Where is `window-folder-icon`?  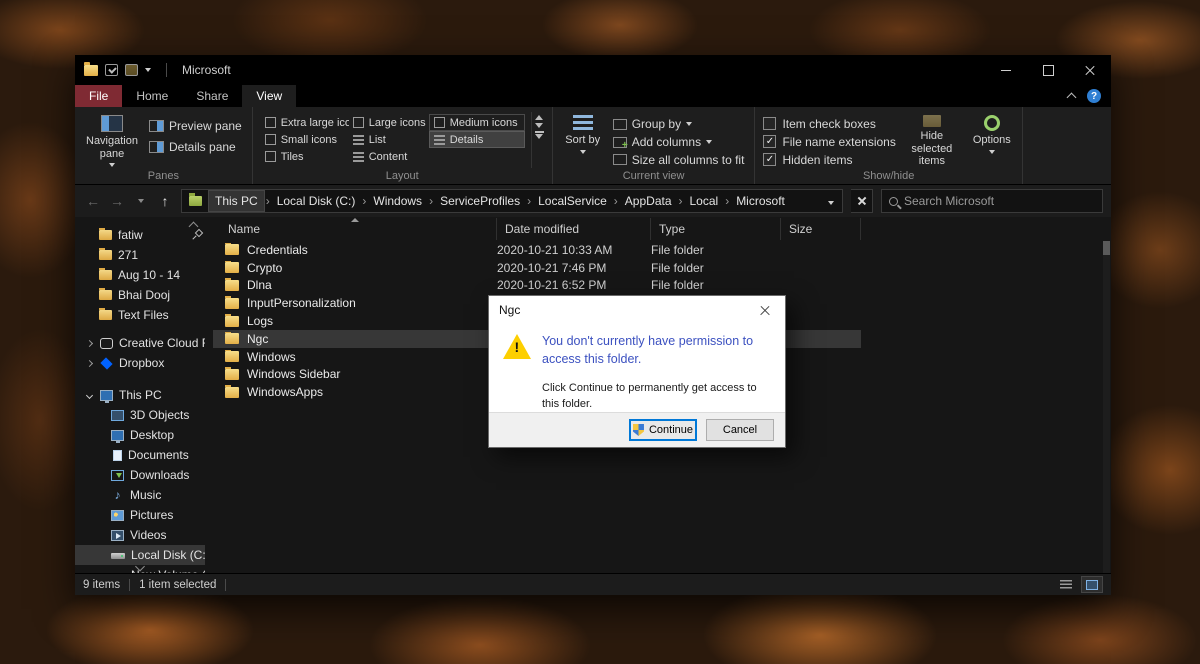
window-folder-icon is located at coordinates (91, 68).